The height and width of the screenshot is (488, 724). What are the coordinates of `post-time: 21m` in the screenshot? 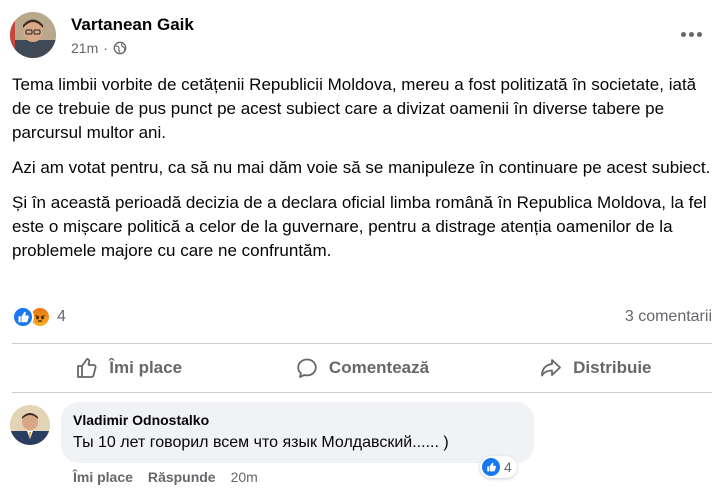 It's located at (84, 48).